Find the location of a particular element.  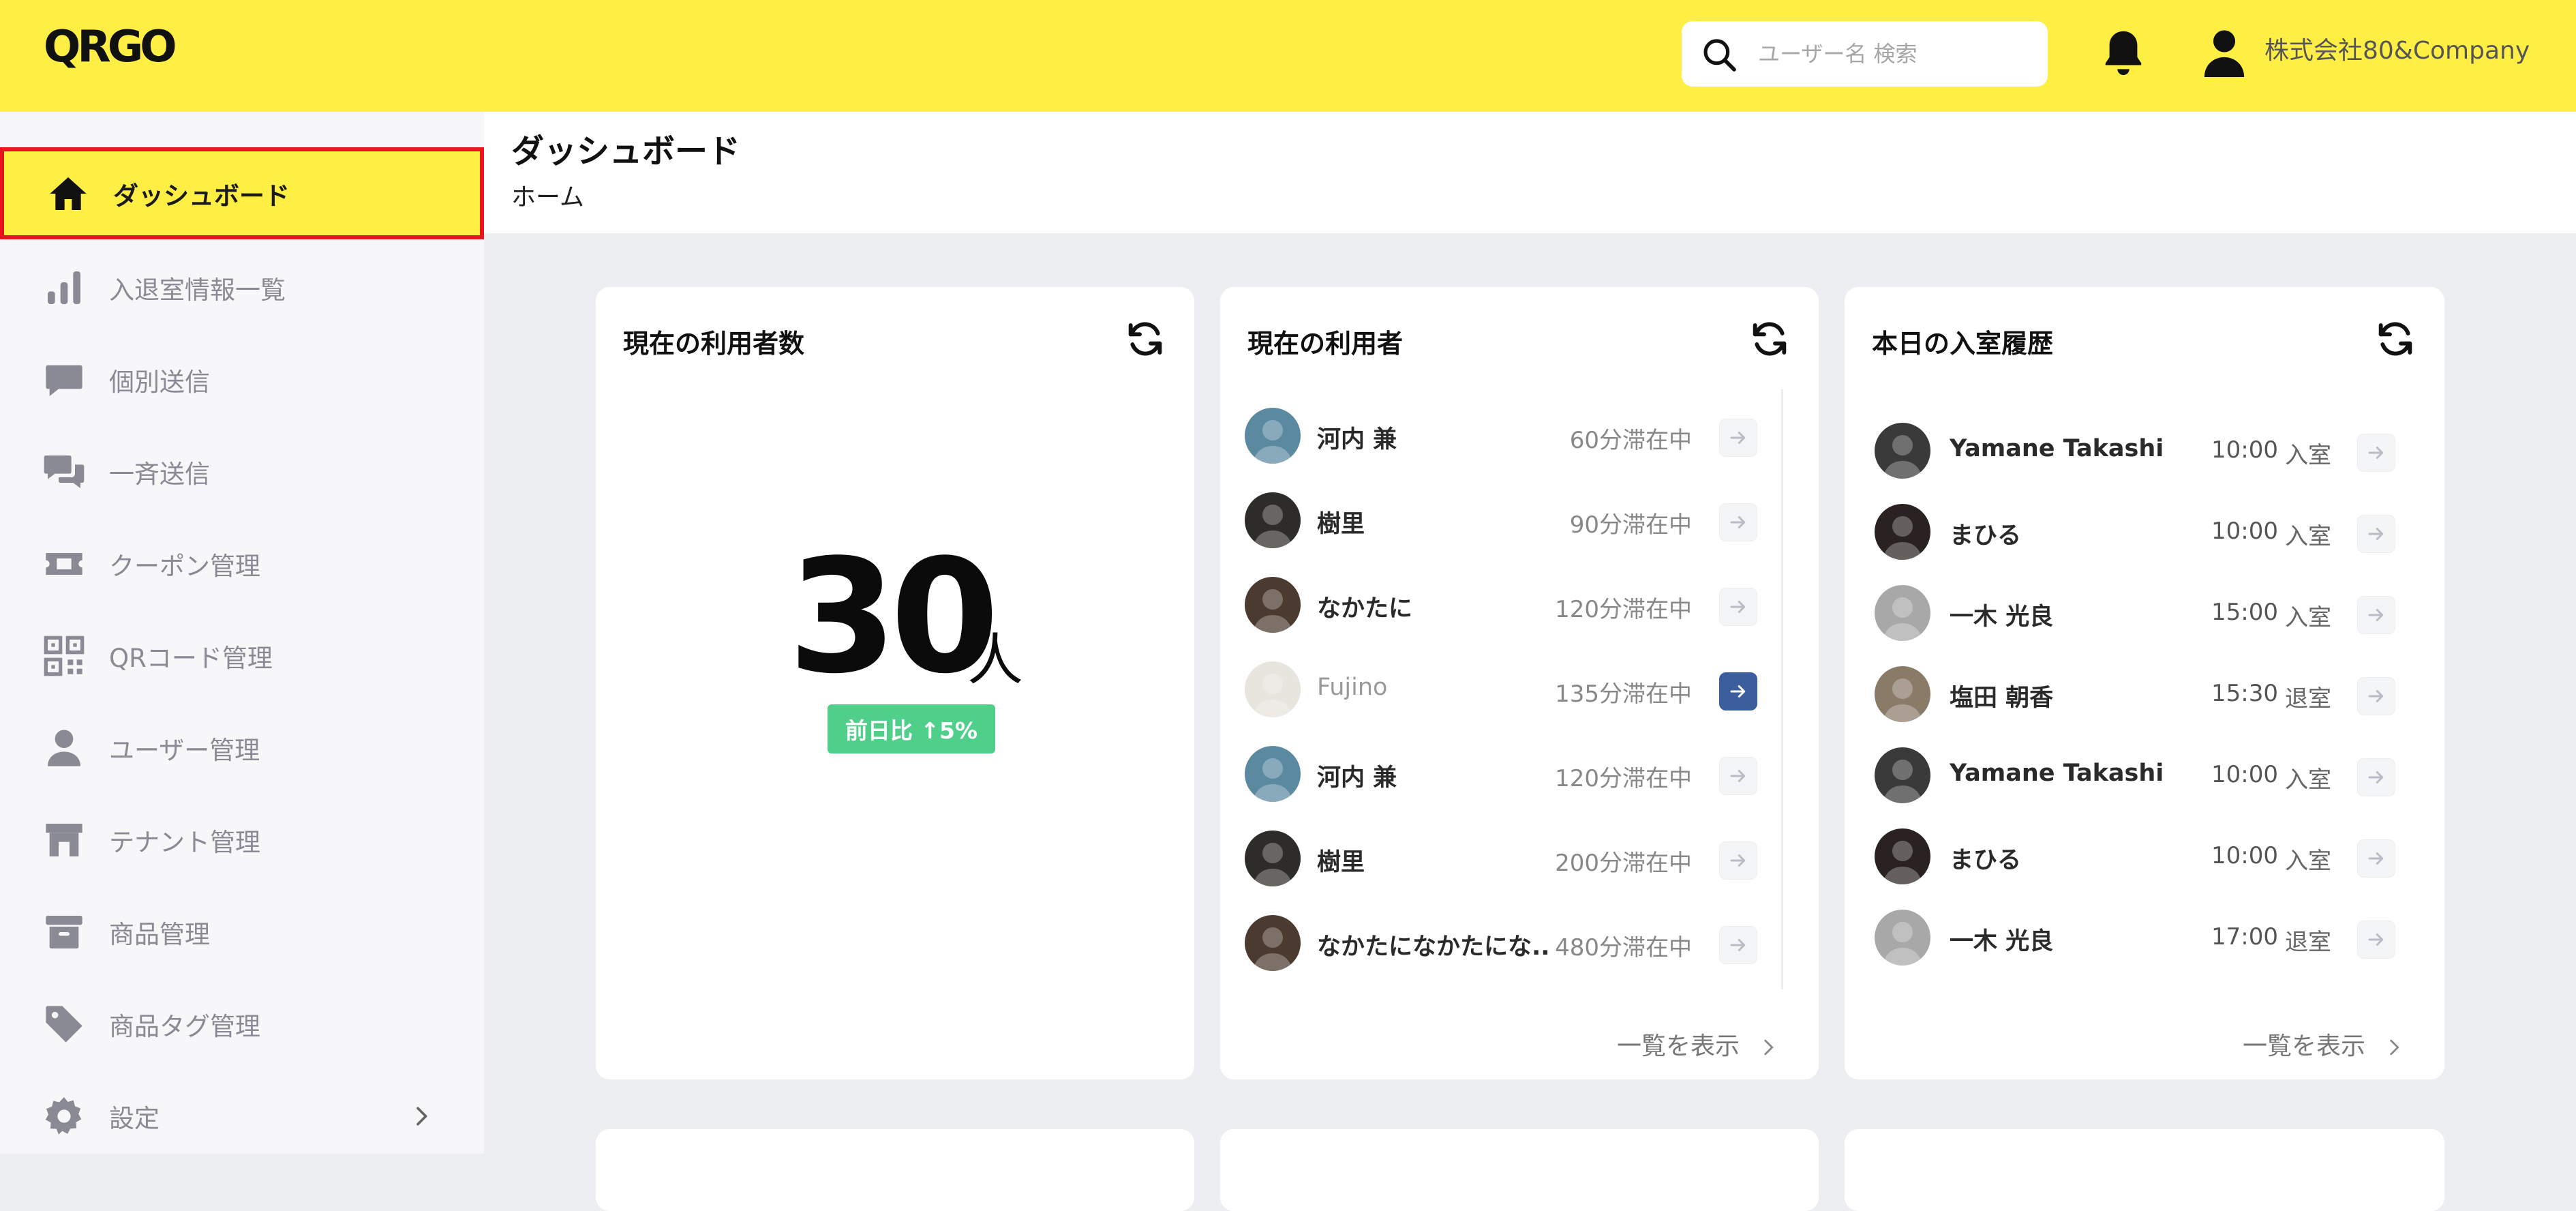

sidebar-item-label: QRコード管理 is located at coordinates (191, 658).